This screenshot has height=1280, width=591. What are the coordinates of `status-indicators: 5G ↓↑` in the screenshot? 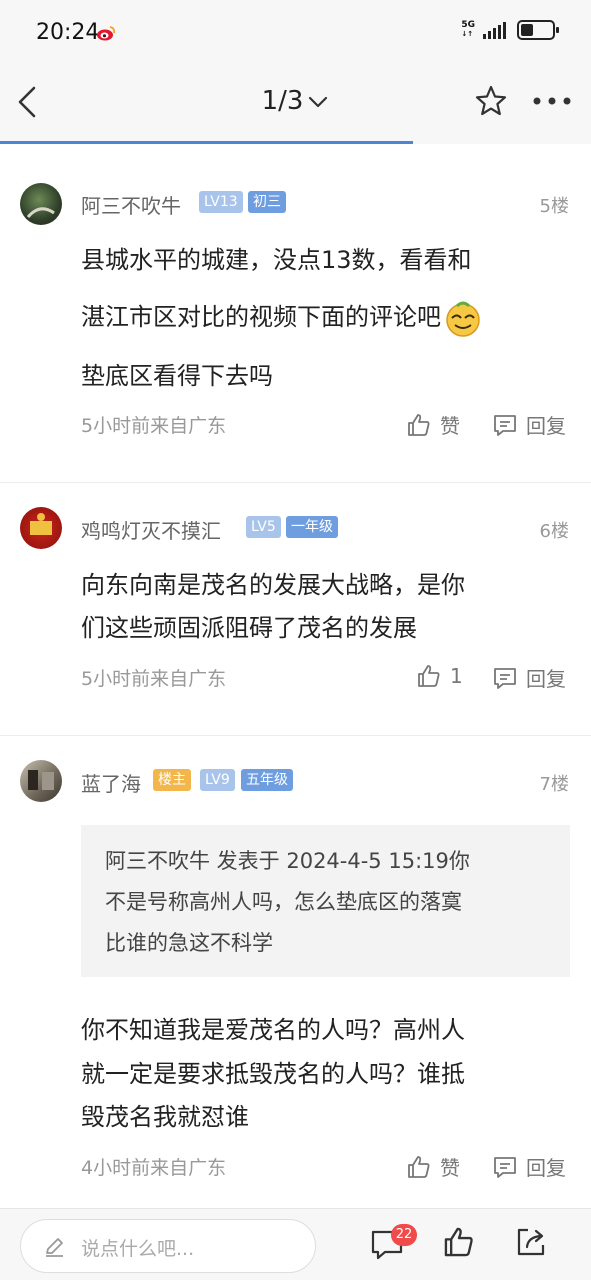 It's located at (510, 30).